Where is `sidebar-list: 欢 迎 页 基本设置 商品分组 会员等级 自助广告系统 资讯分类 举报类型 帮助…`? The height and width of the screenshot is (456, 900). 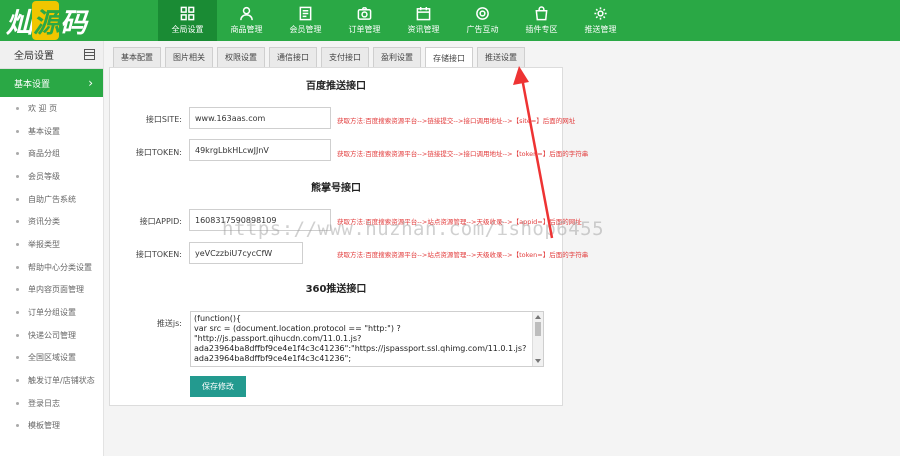 sidebar-list: 欢 迎 页 基本设置 商品分组 会员等级 自助广告系统 资讯分类 举报类型 帮助… is located at coordinates (51, 267).